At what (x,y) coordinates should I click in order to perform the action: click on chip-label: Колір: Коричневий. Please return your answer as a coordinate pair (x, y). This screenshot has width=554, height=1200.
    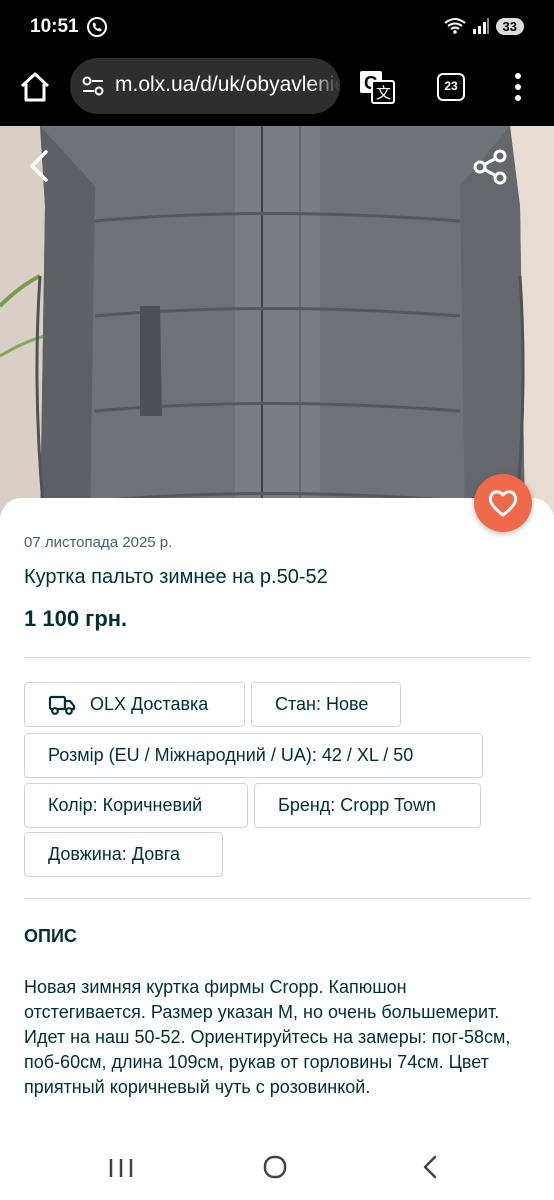
    Looking at the image, I should click on (125, 805).